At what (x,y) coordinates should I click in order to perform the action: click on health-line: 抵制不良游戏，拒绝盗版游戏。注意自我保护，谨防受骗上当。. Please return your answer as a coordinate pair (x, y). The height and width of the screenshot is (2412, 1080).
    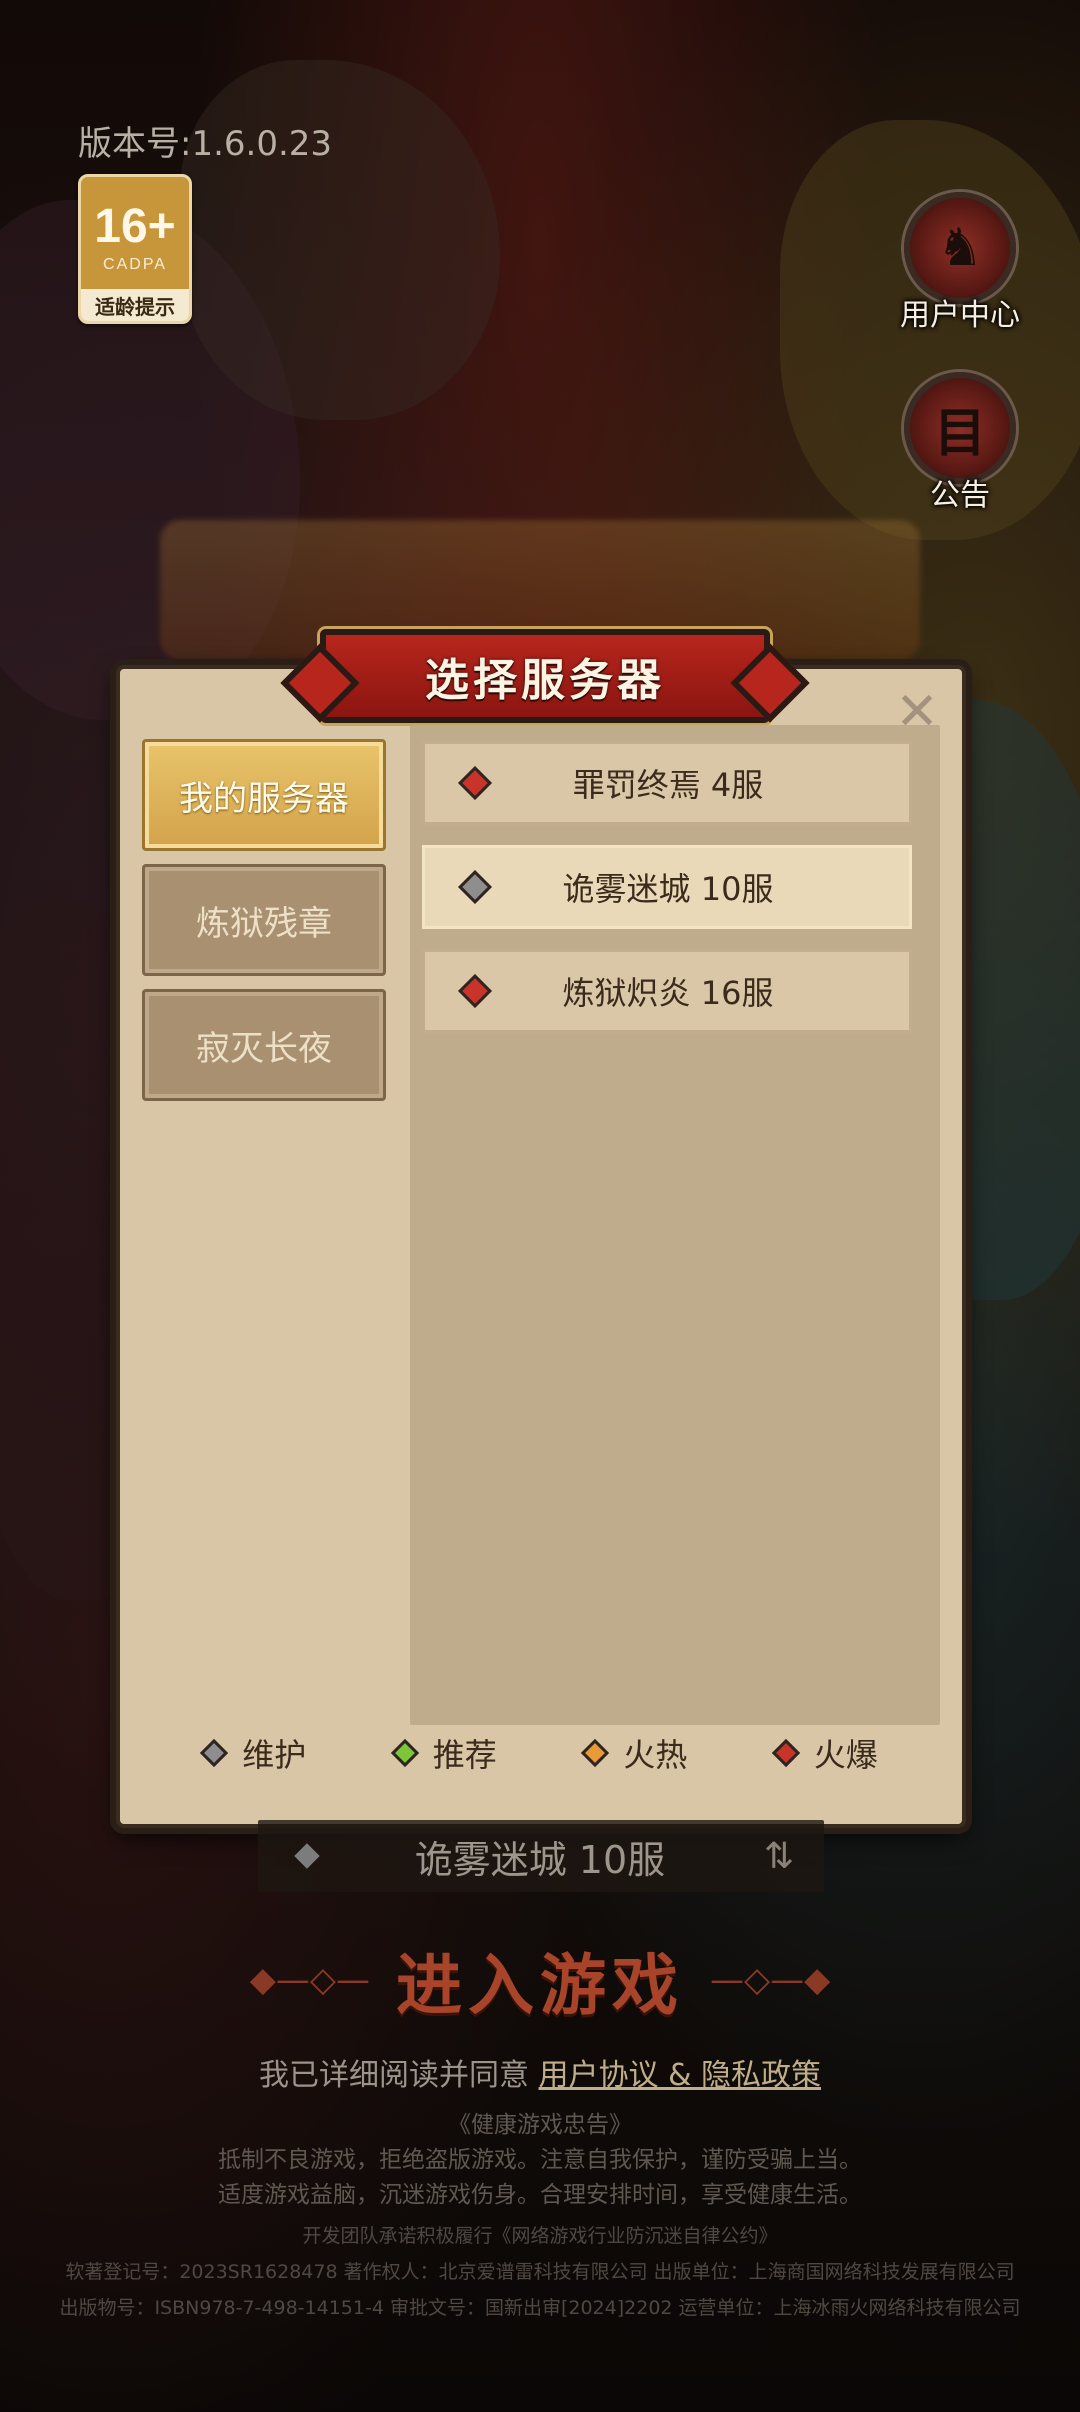
    Looking at the image, I should click on (540, 2160).